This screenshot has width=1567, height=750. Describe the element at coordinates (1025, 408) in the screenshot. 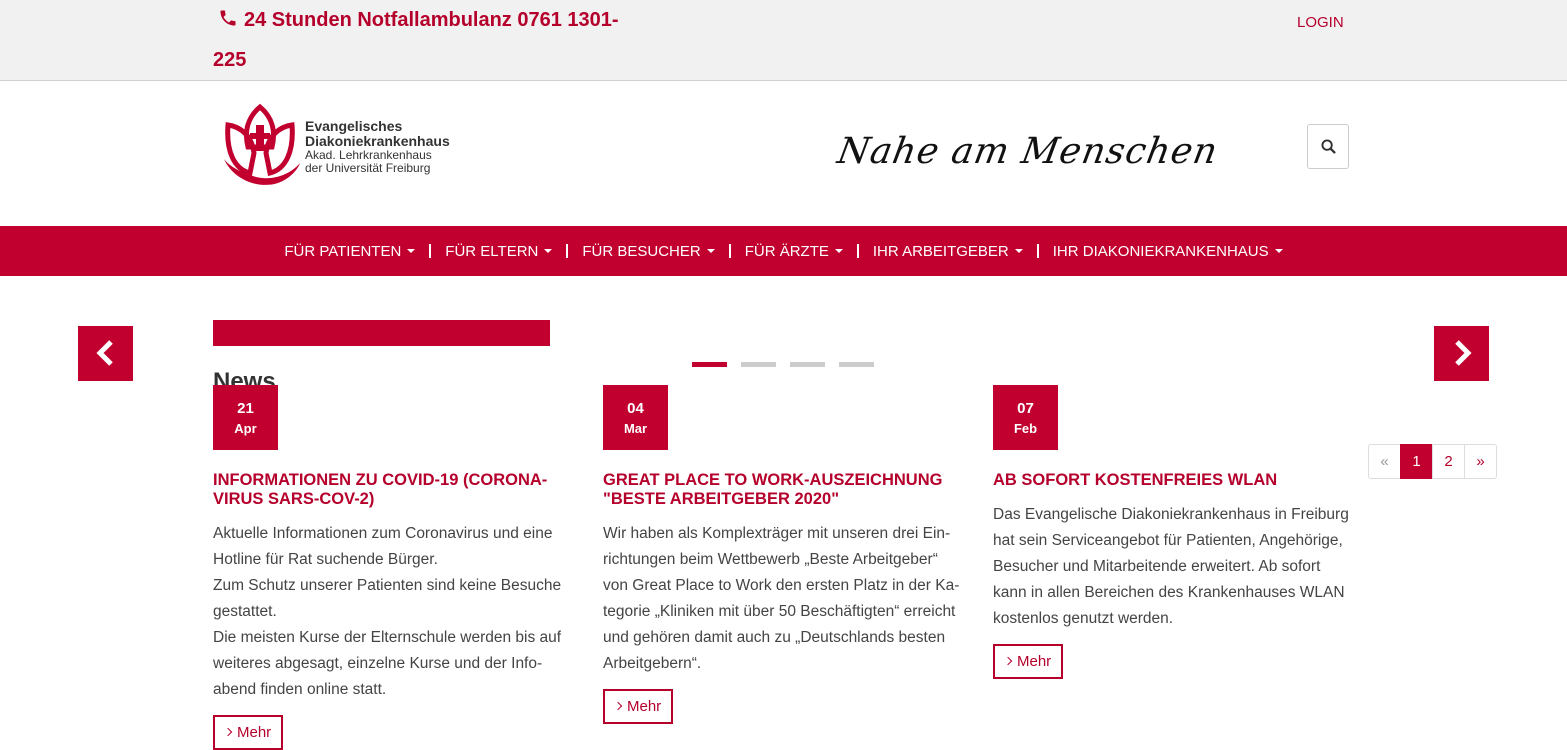

I see `date-day: 07` at that location.